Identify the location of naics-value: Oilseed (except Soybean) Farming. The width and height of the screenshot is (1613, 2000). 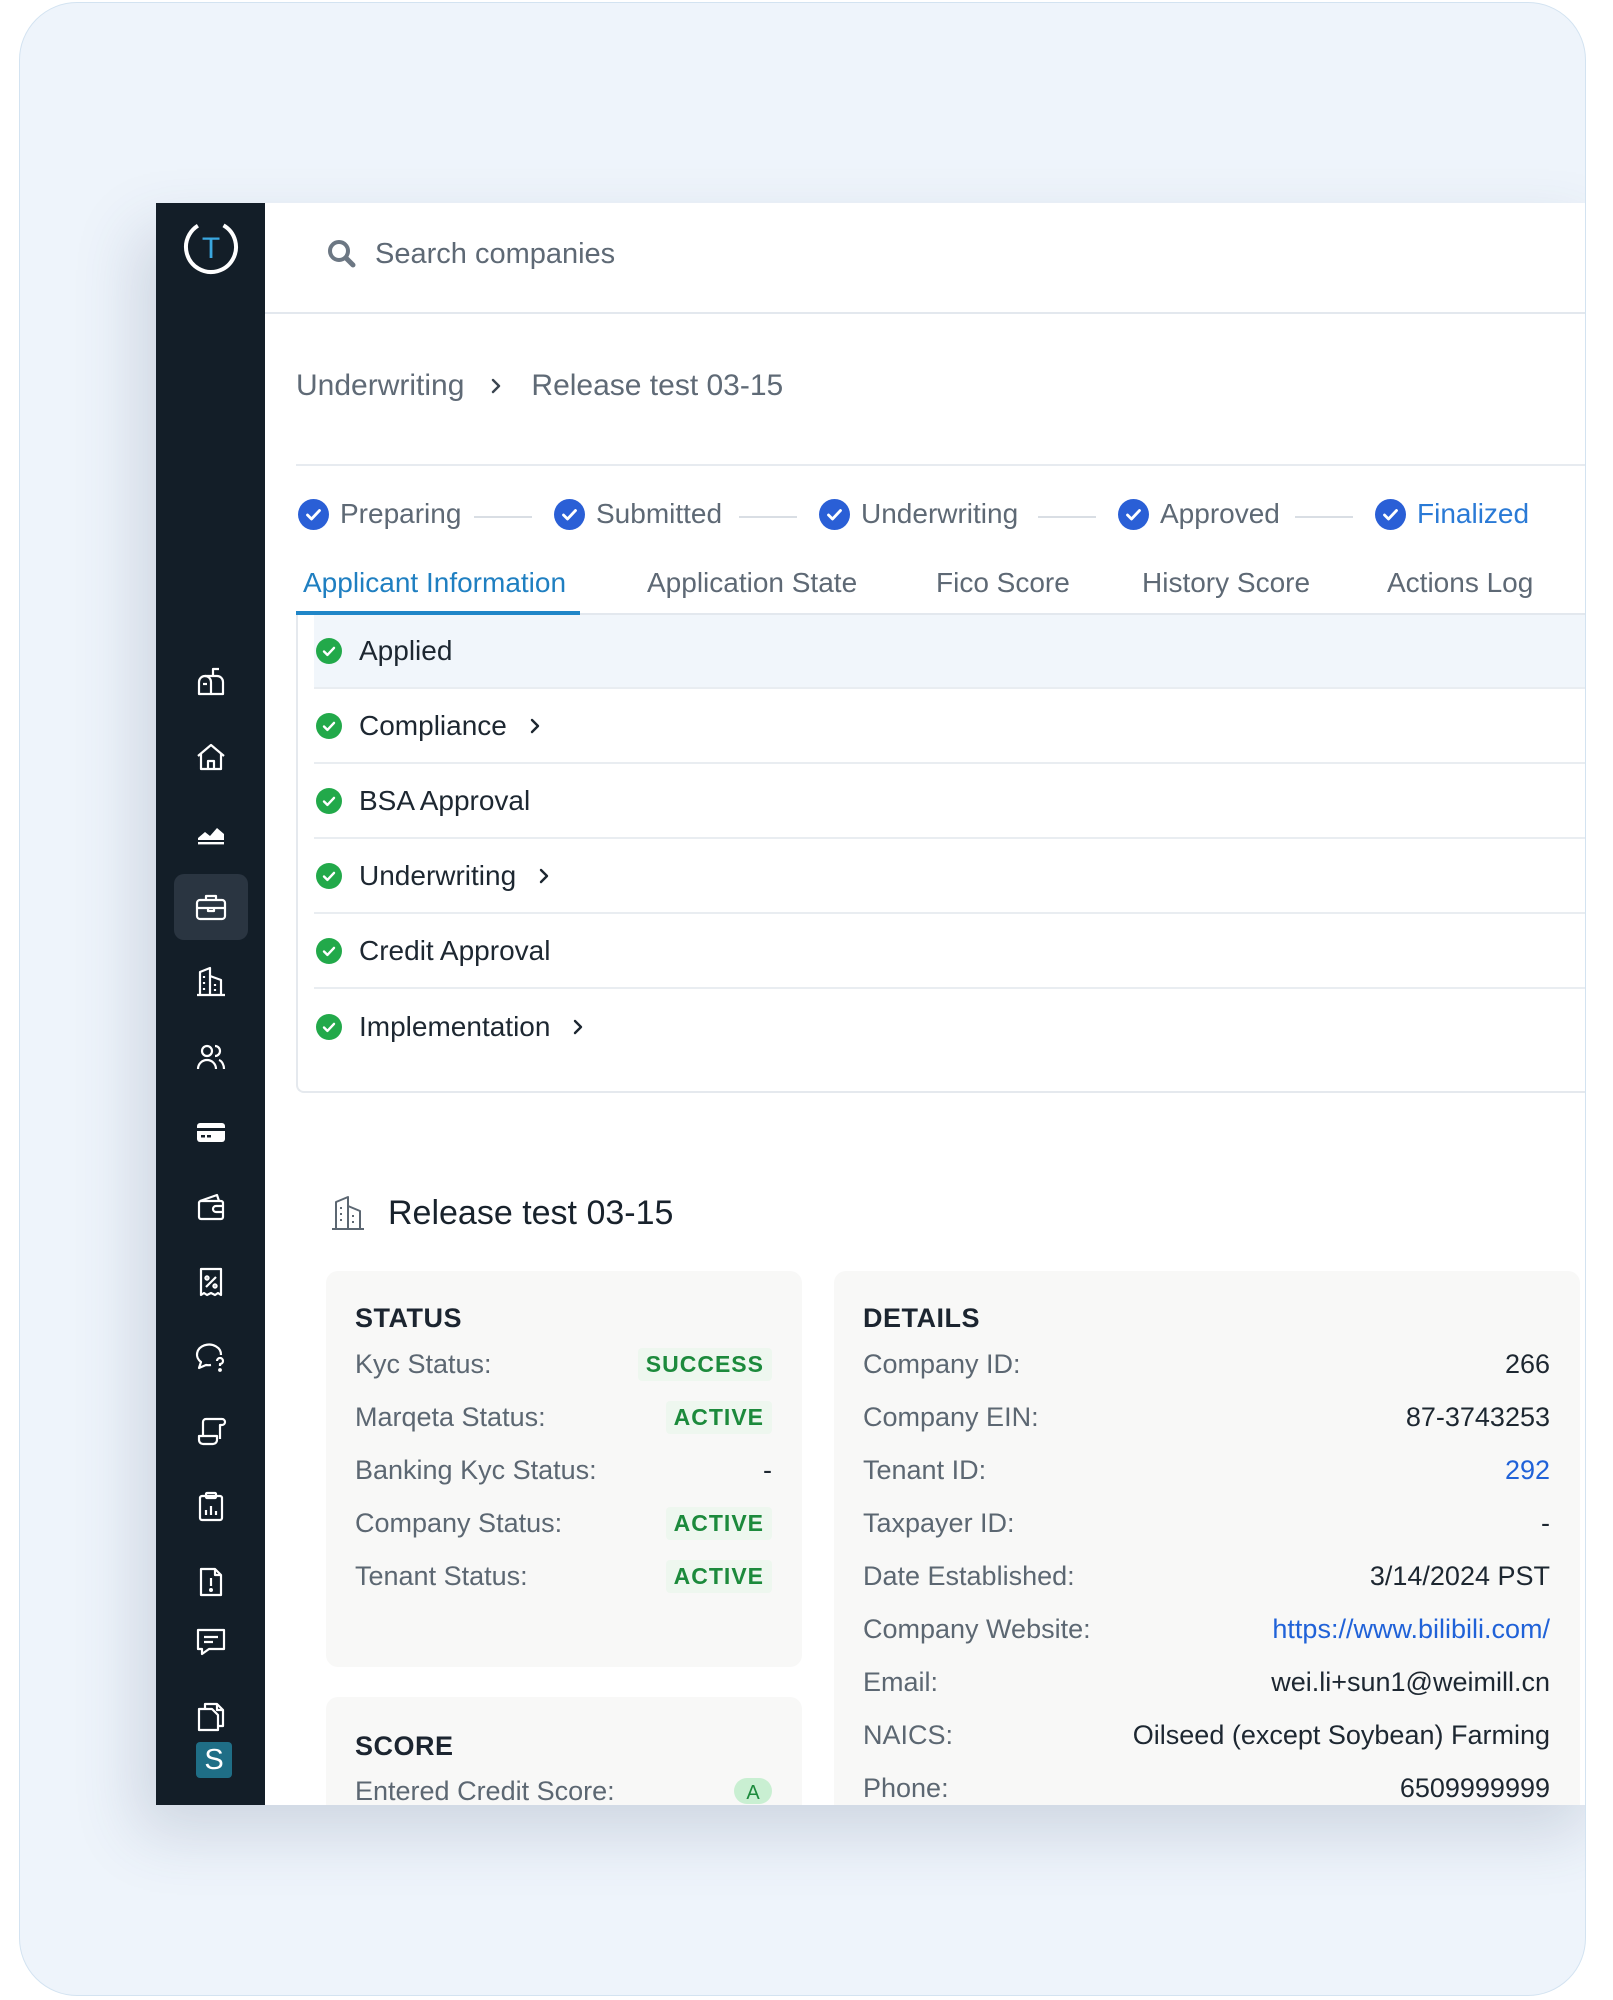
(1341, 1734).